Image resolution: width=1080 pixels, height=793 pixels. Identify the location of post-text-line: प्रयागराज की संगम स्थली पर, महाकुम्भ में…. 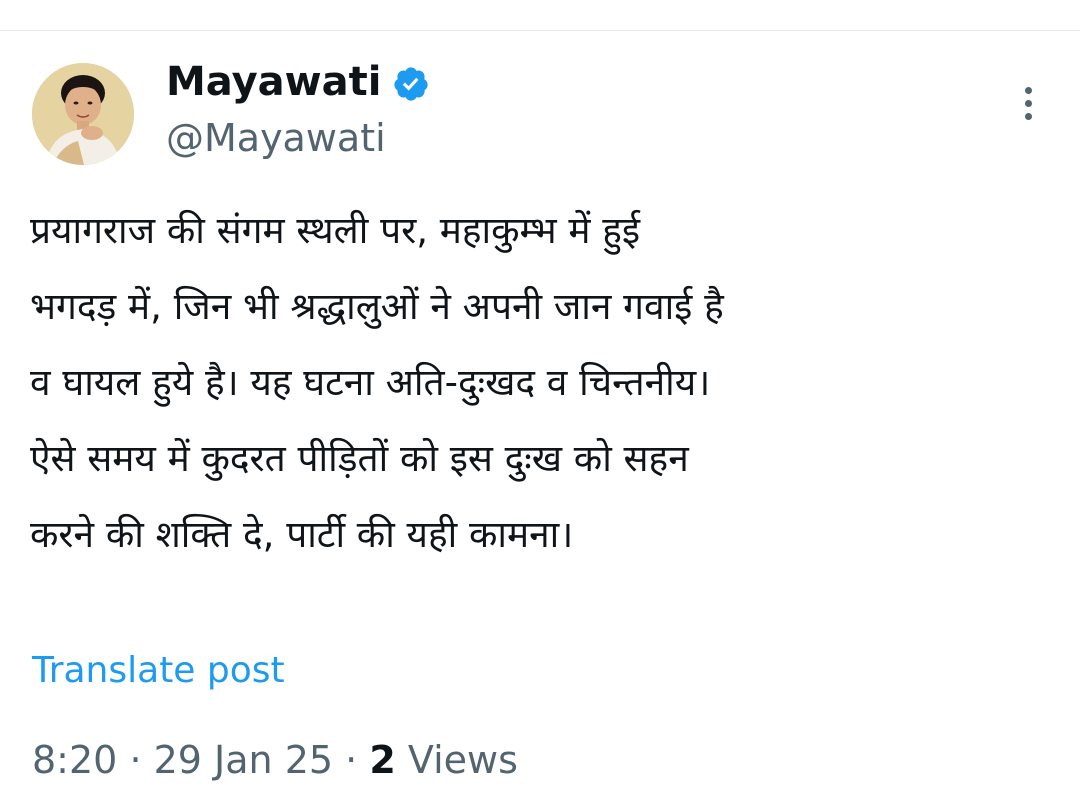
(335, 230).